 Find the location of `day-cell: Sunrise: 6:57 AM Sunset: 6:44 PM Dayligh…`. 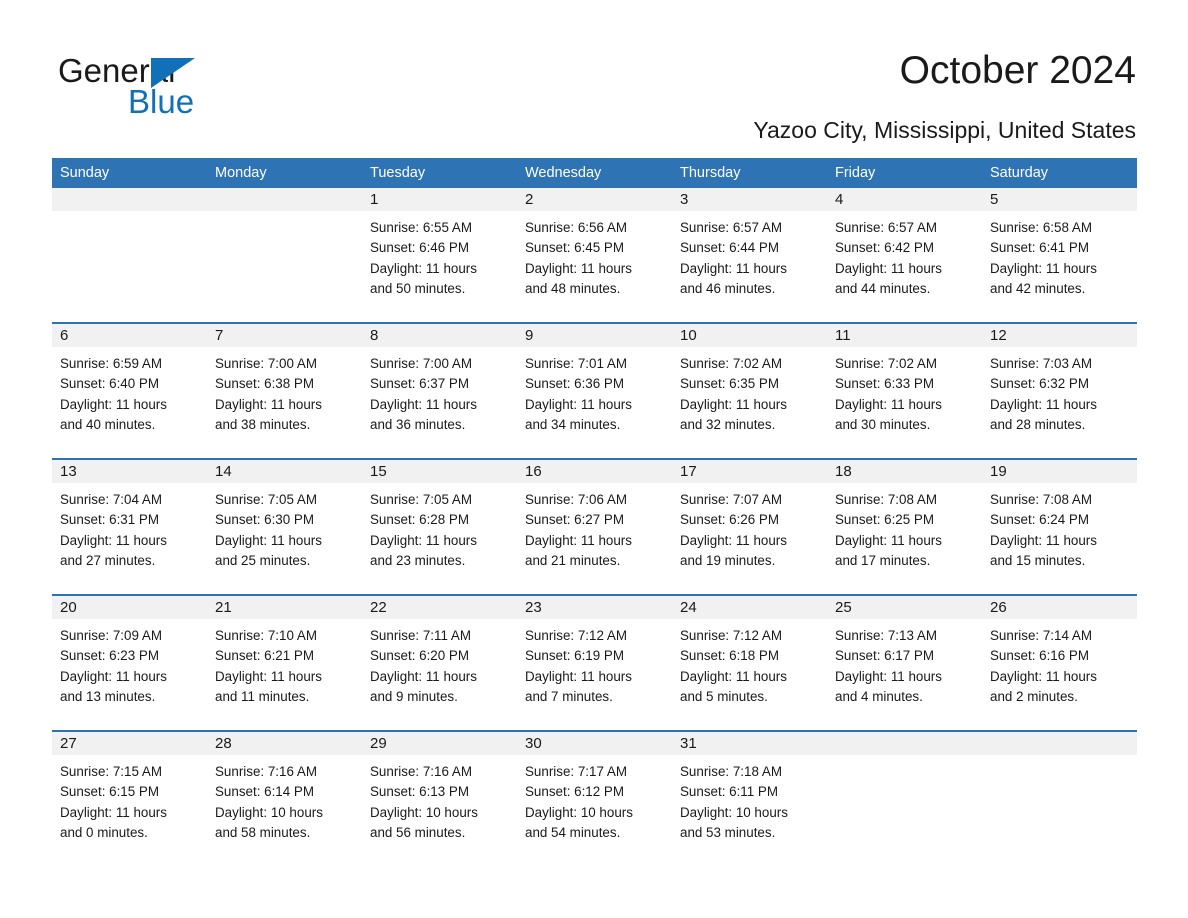

day-cell: Sunrise: 6:57 AM Sunset: 6:44 PM Dayligh… is located at coordinates (749, 266).